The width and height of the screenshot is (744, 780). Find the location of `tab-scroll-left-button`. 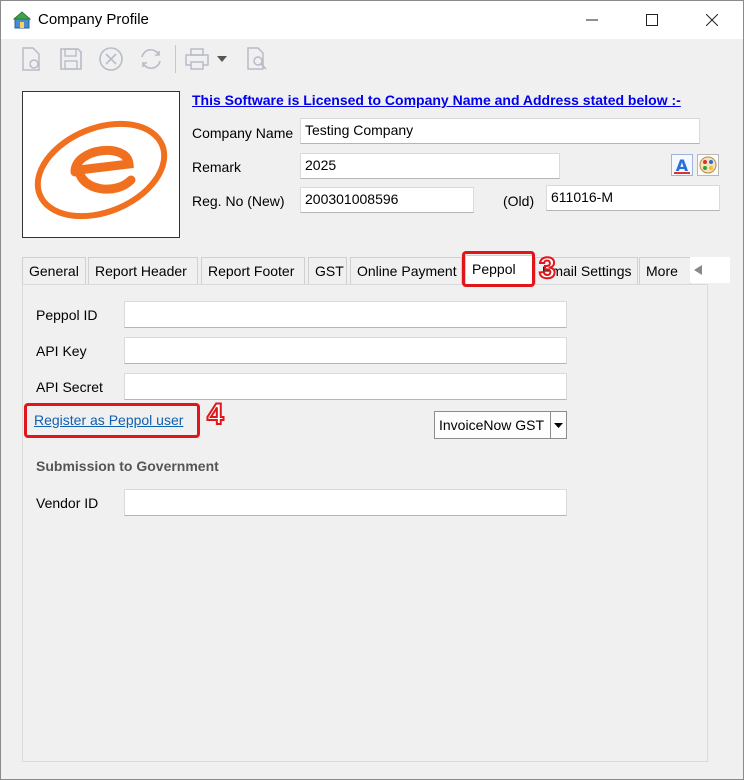

tab-scroll-left-button is located at coordinates (710, 270).